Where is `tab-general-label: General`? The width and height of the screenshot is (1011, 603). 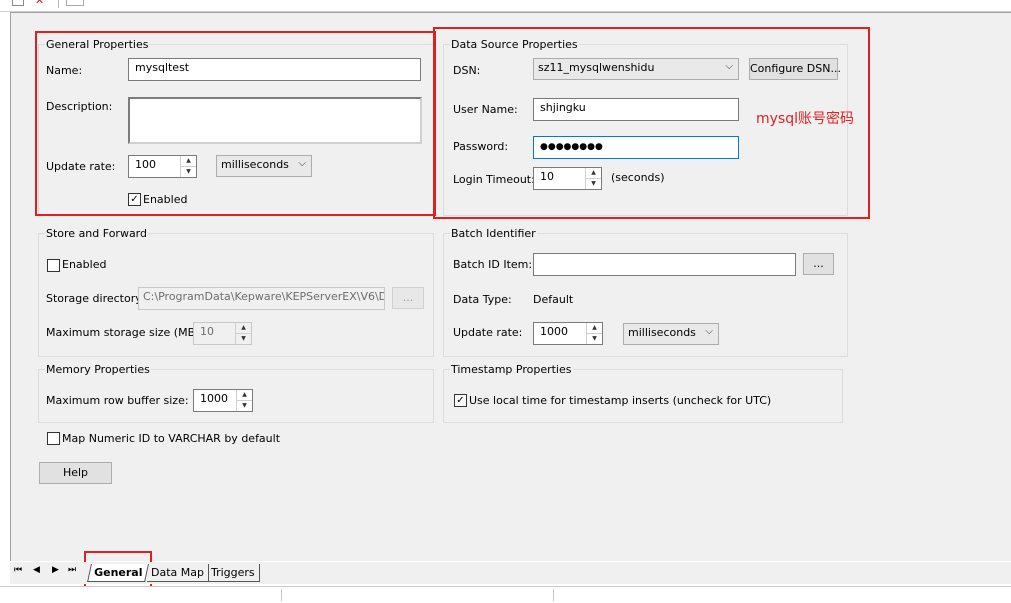
tab-general-label: General is located at coordinates (118, 572).